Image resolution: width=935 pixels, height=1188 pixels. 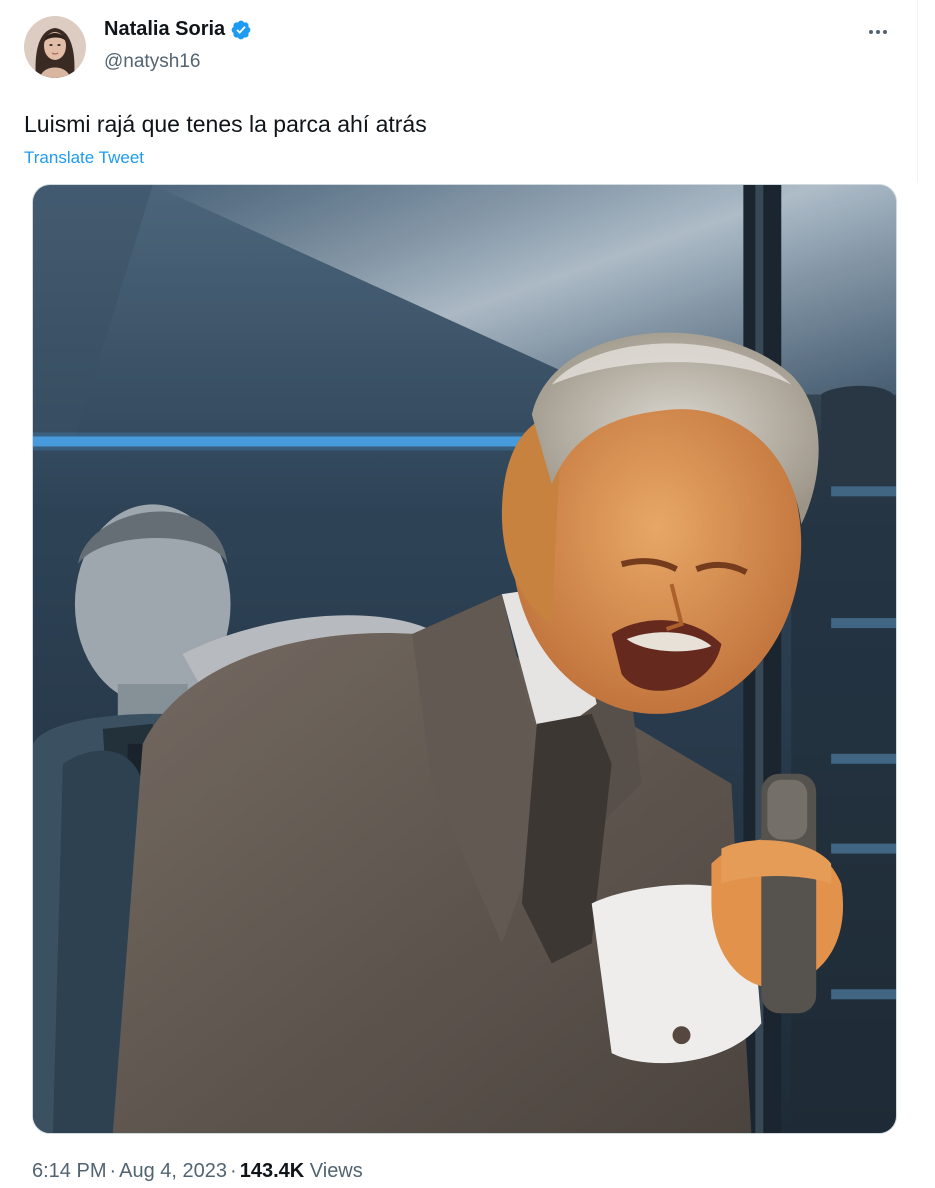 I want to click on views-label: Views, so click(x=336, y=1171).